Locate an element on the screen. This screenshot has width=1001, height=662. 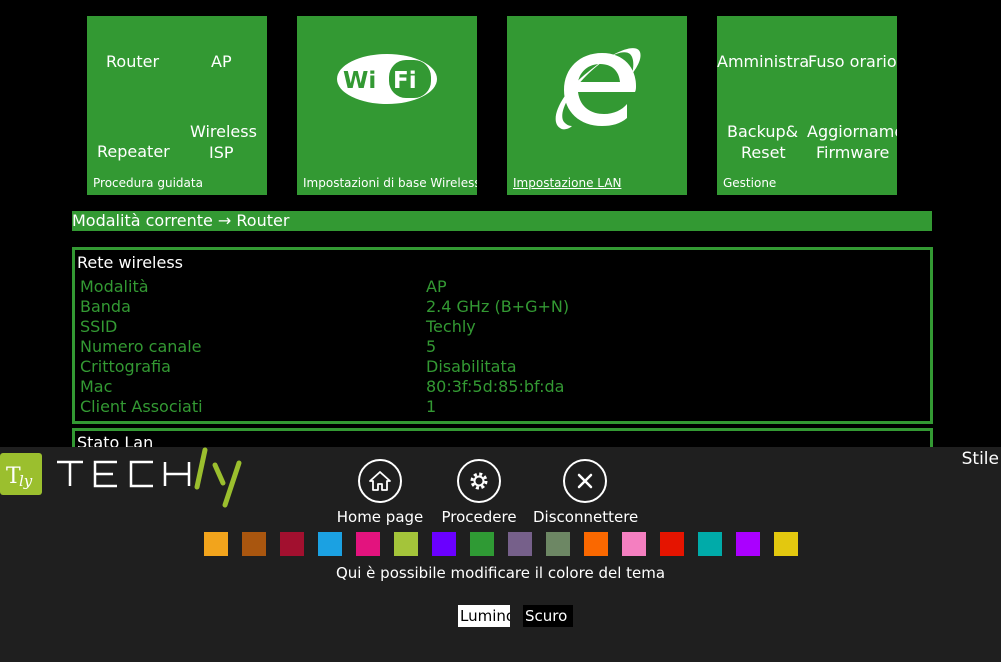
home-icon is located at coordinates (380, 481).